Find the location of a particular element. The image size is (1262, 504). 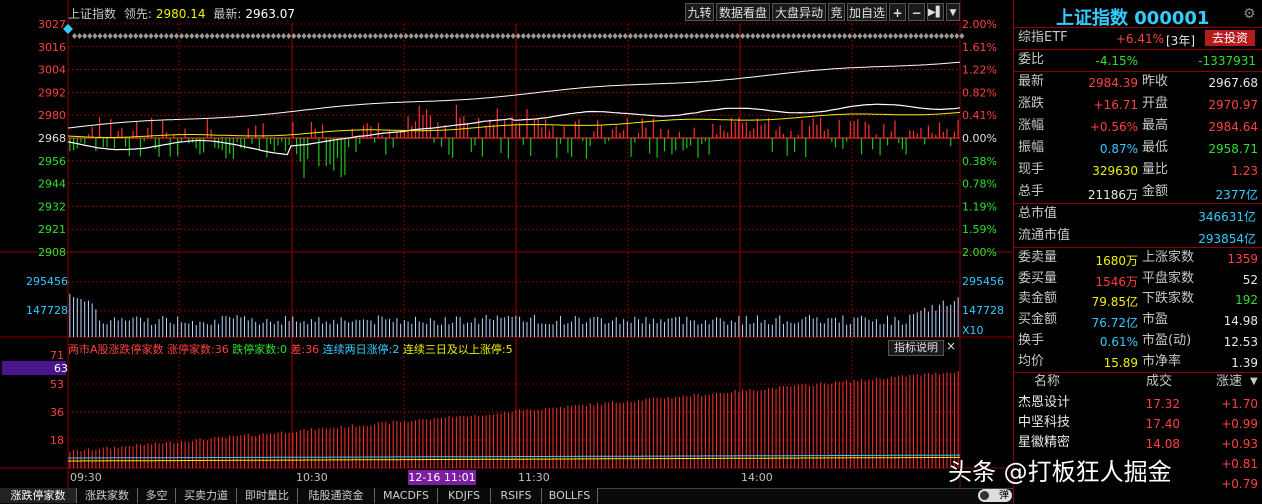

stat-row-label-left: 卖金额 is located at coordinates (1038, 299).